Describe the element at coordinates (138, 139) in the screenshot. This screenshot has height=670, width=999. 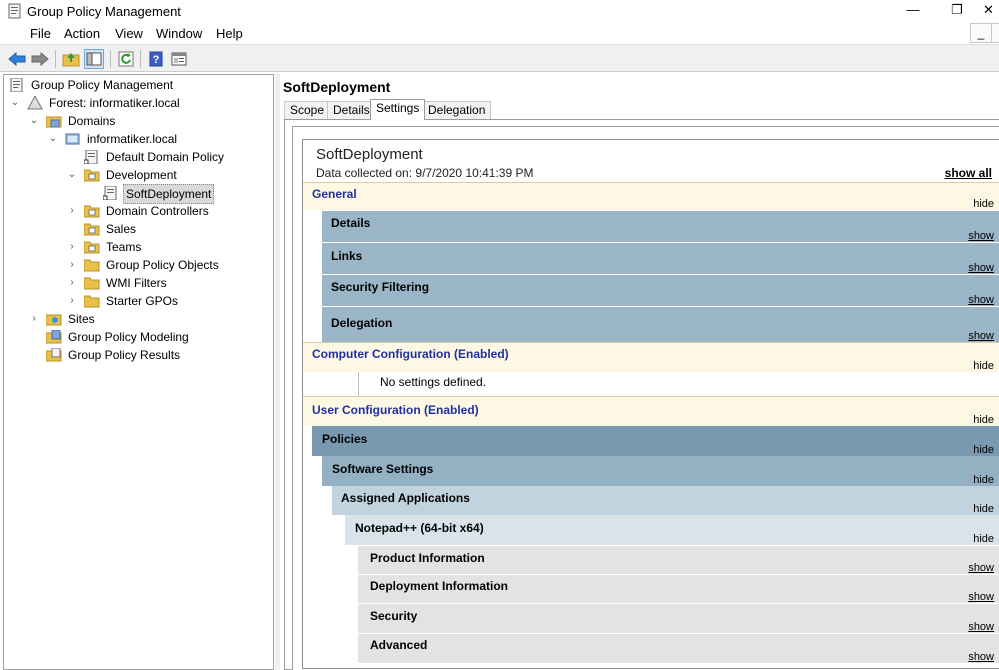
I see `tree-item-domain: ⌄ informatiker.local` at that location.